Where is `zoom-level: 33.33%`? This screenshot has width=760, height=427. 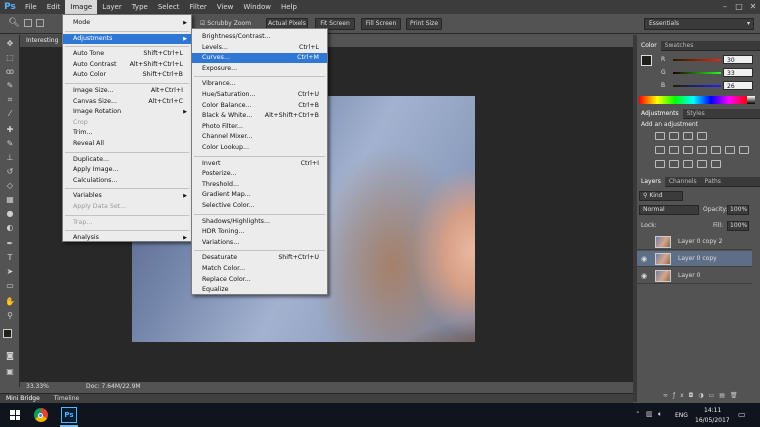
zoom-level: 33.33% is located at coordinates (37, 387).